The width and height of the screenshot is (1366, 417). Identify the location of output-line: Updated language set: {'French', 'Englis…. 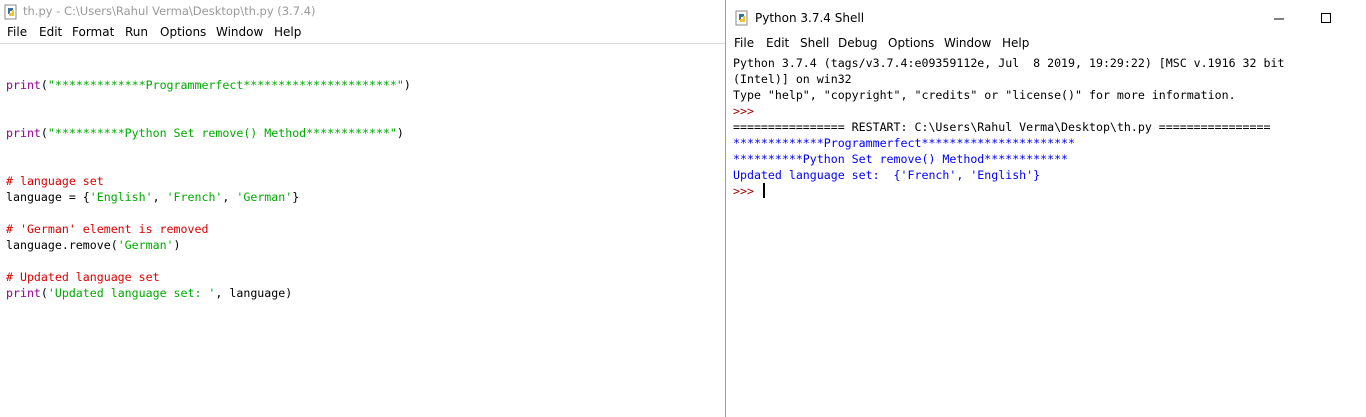
(887, 175).